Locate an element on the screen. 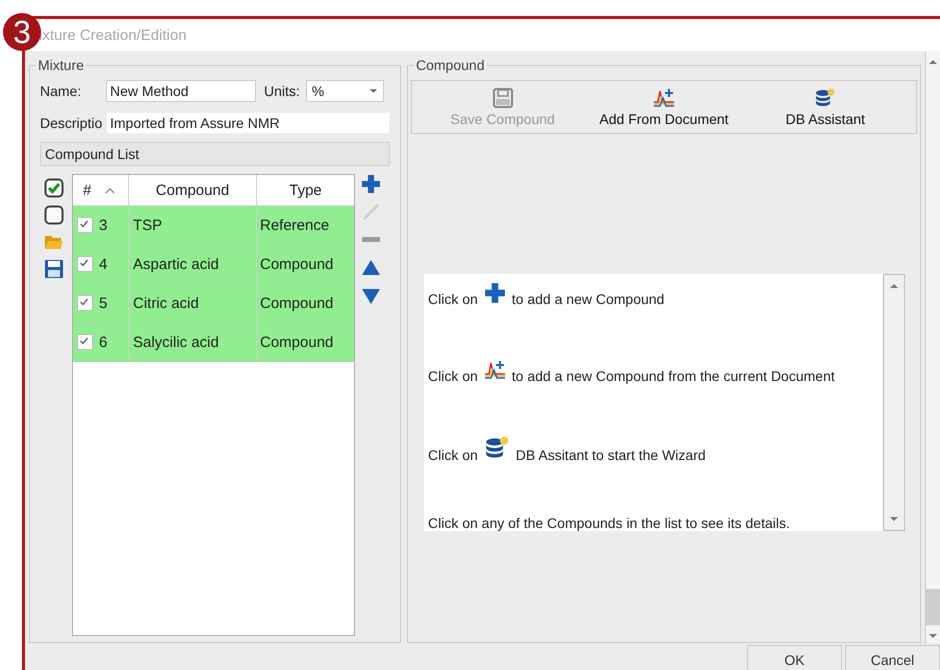  dropdown-arrow-icon is located at coordinates (373, 91).